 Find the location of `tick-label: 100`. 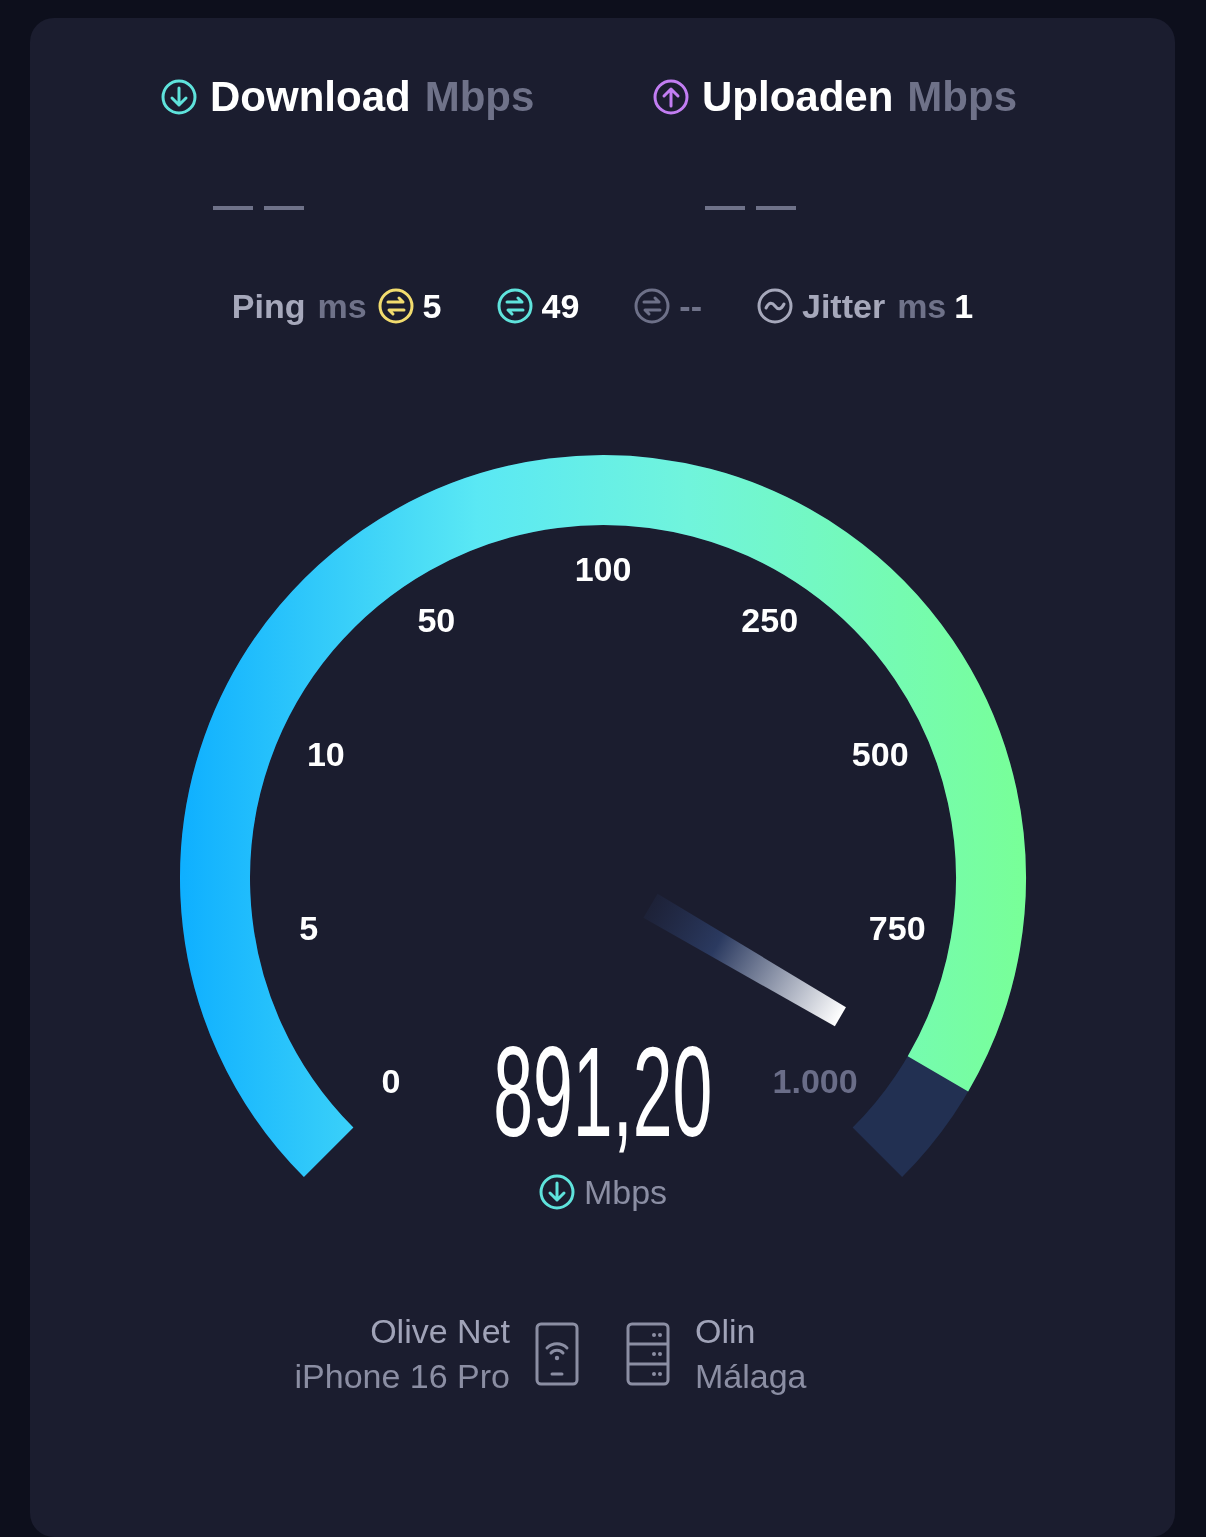

tick-label: 100 is located at coordinates (602, 569).